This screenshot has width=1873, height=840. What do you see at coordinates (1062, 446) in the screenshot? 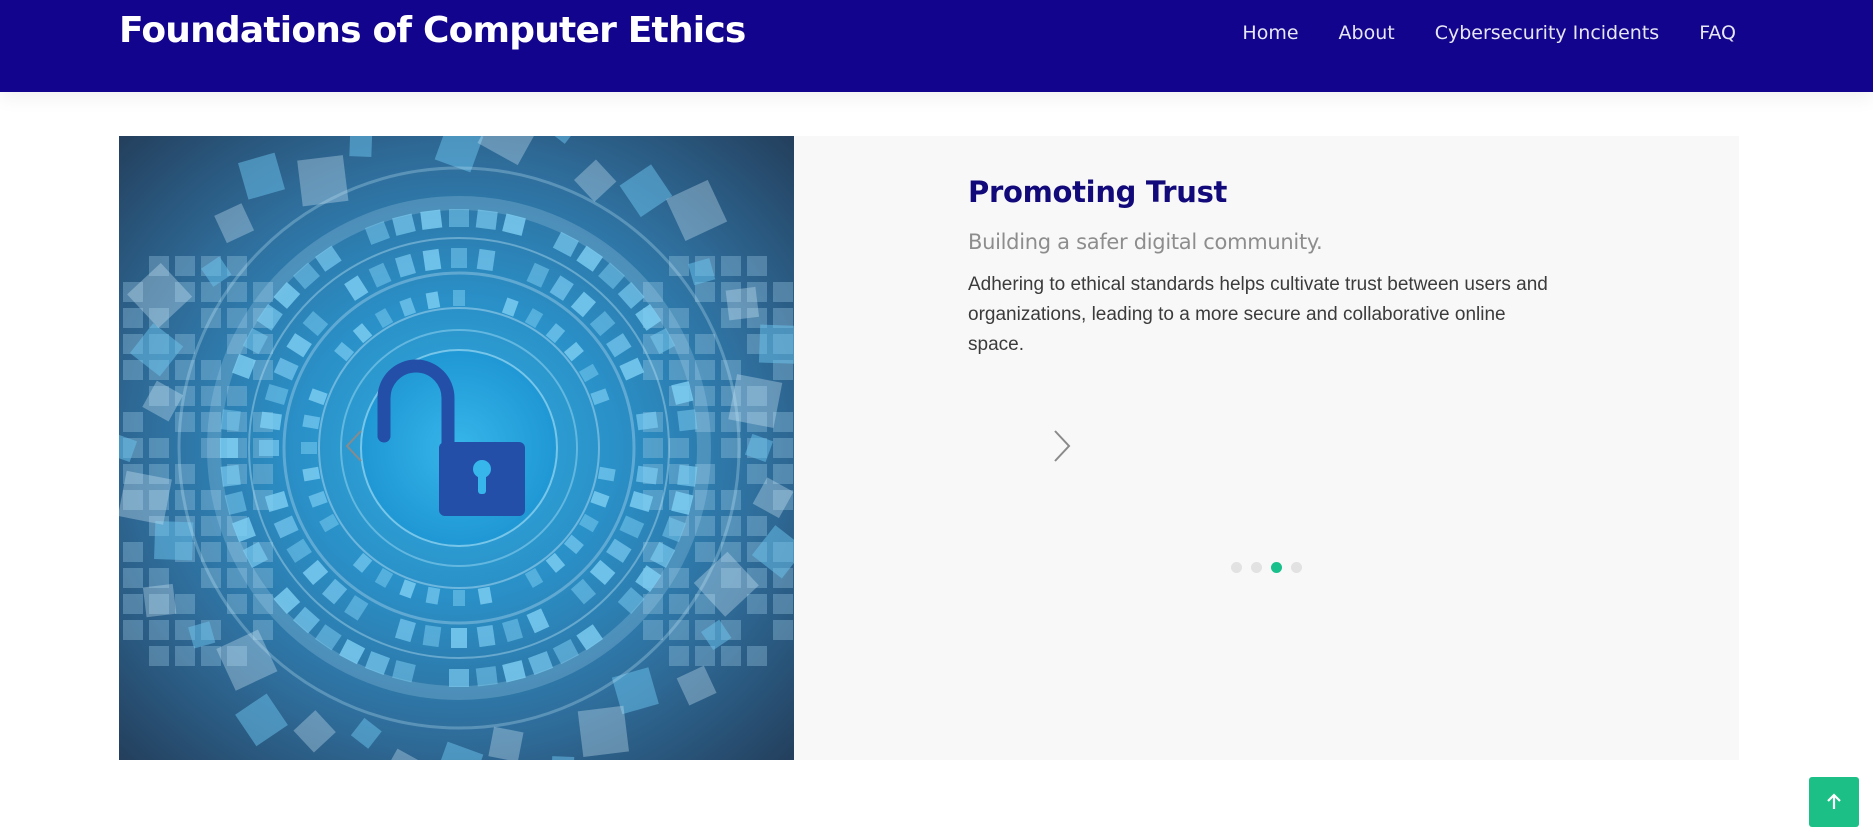
I see `chevron-right-icon` at bounding box center [1062, 446].